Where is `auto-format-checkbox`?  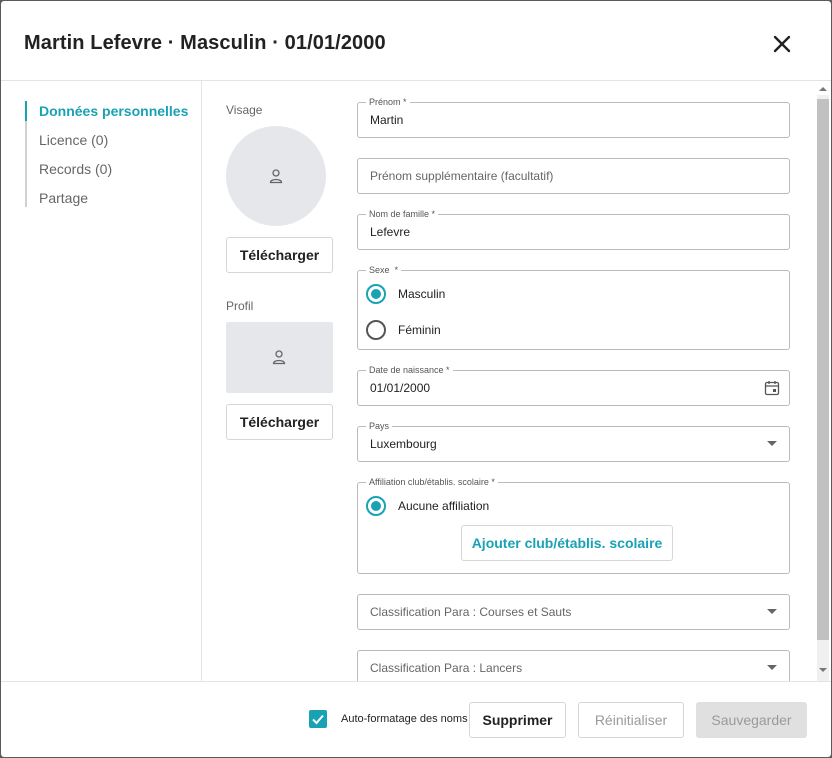 auto-format-checkbox is located at coordinates (318, 719).